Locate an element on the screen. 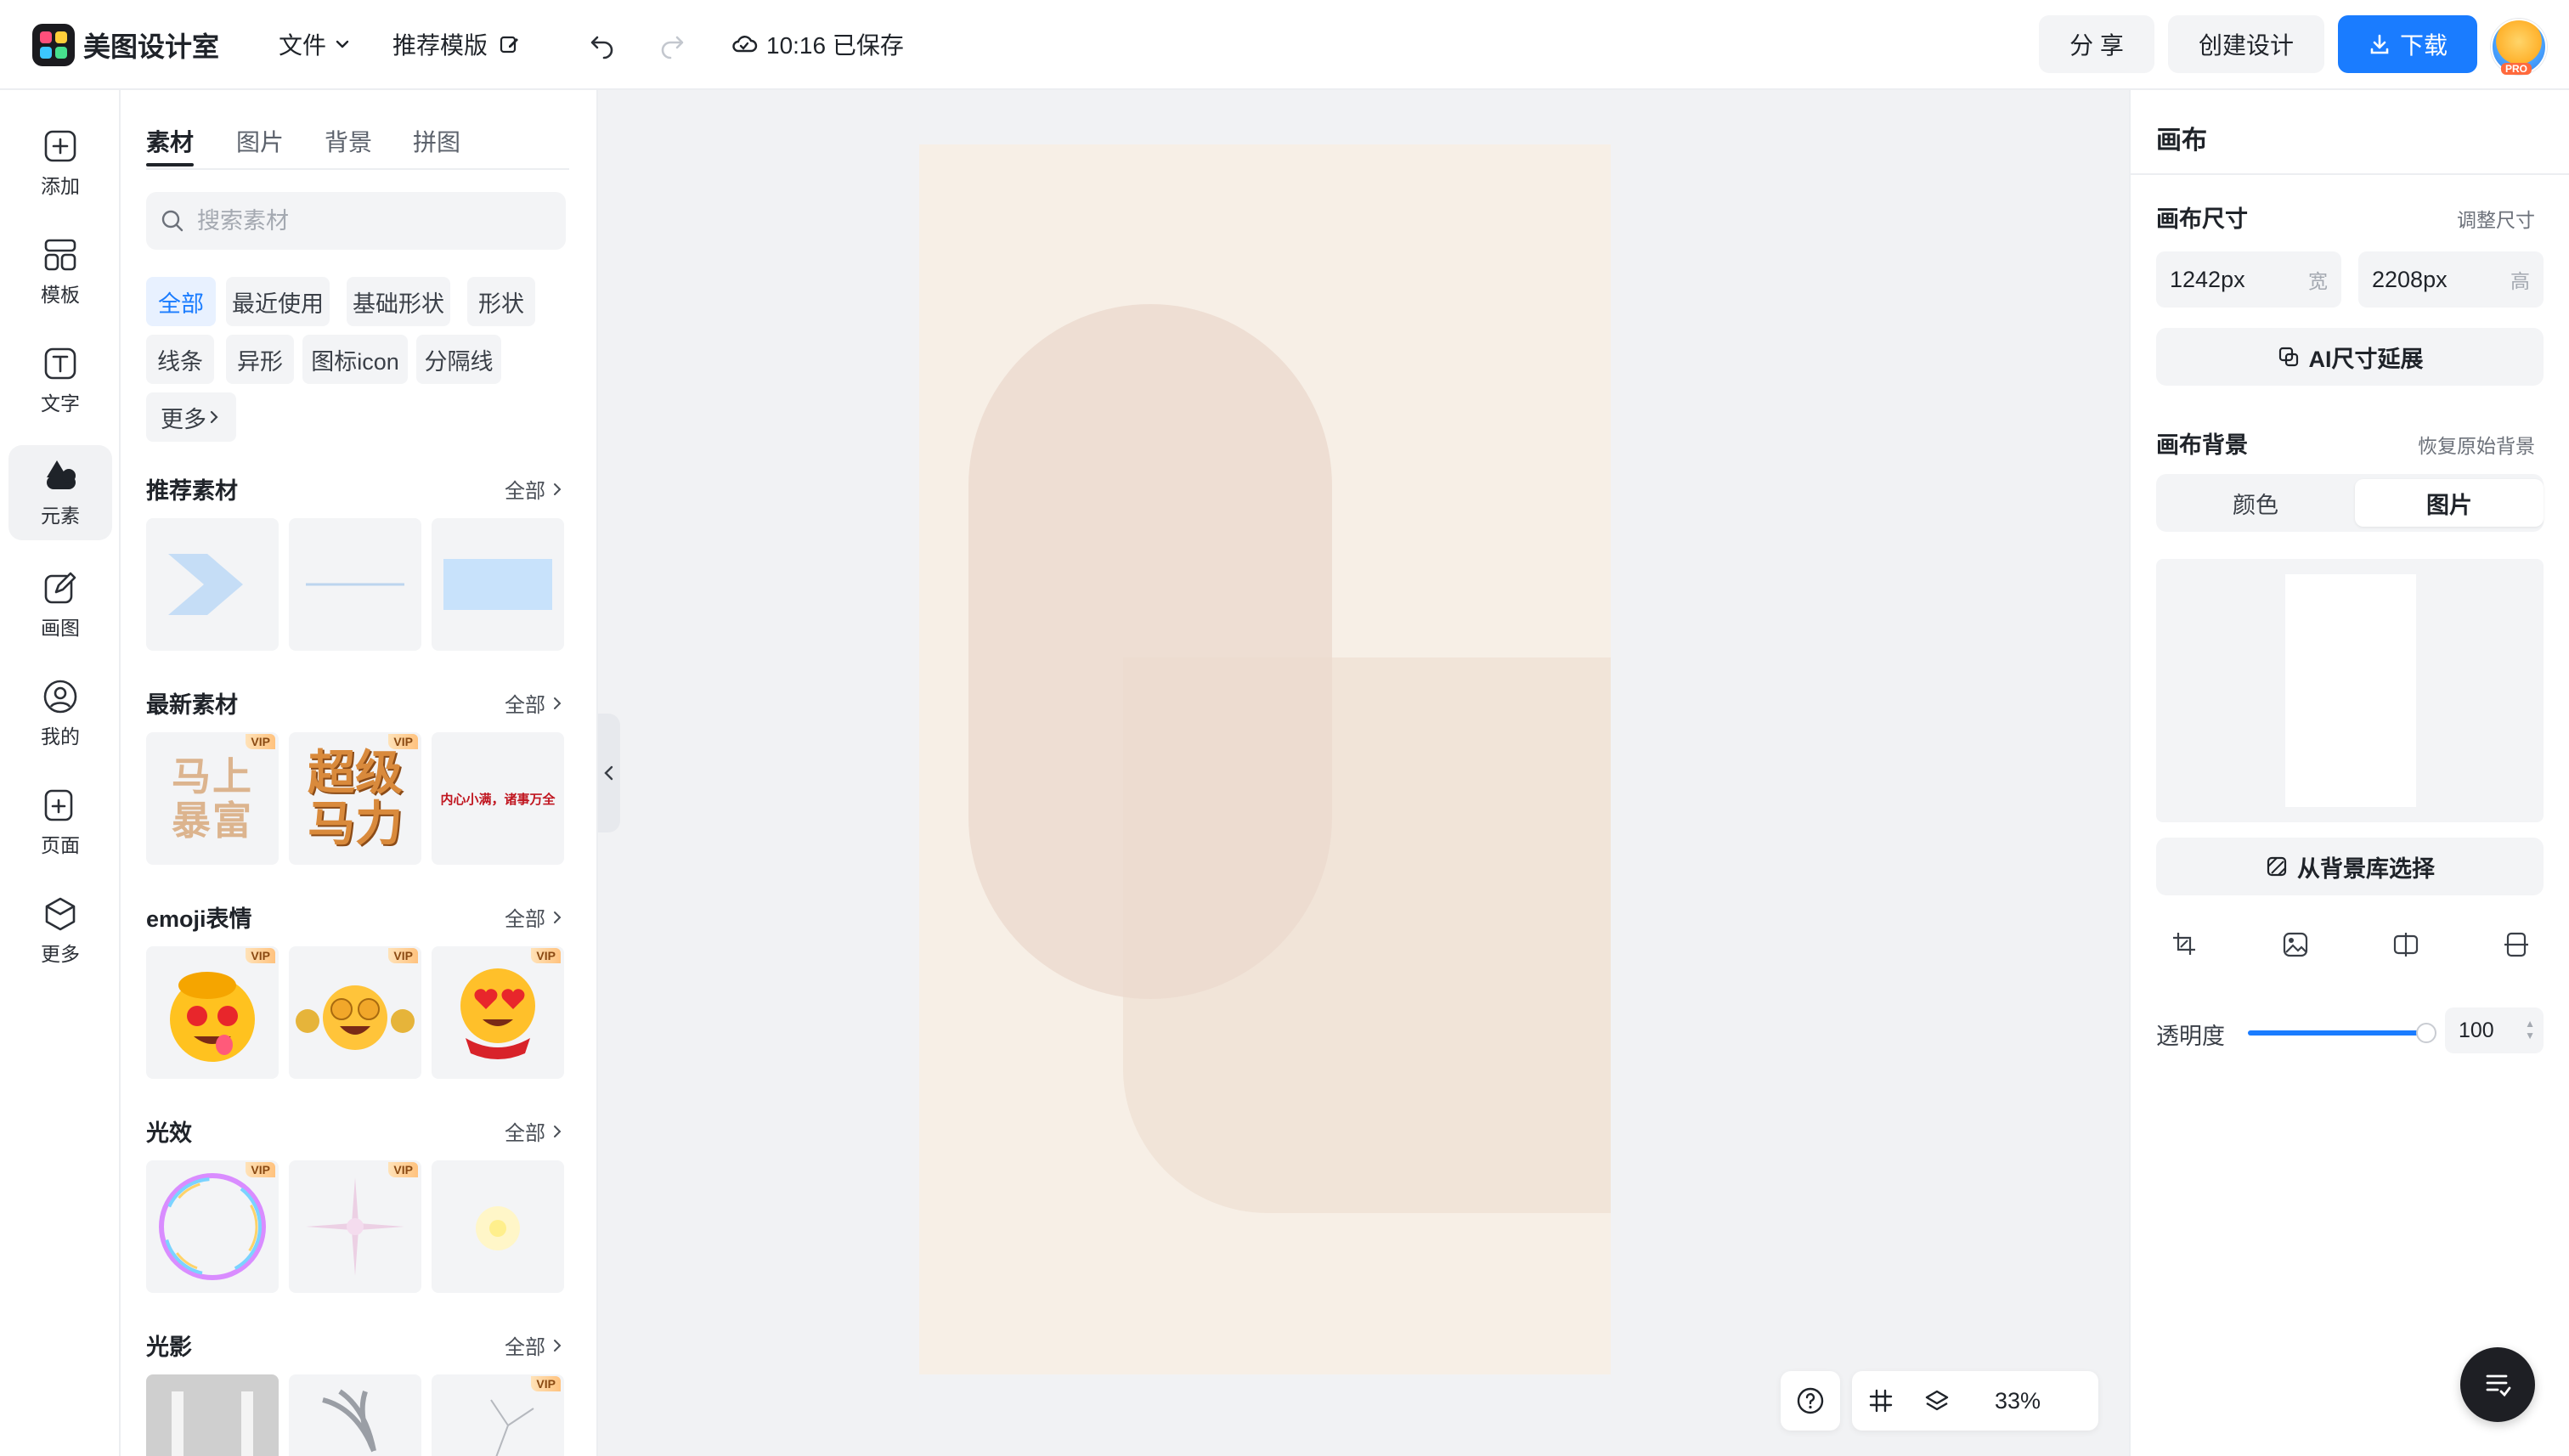  word-art-rich: 马上暴富 is located at coordinates (213, 798).